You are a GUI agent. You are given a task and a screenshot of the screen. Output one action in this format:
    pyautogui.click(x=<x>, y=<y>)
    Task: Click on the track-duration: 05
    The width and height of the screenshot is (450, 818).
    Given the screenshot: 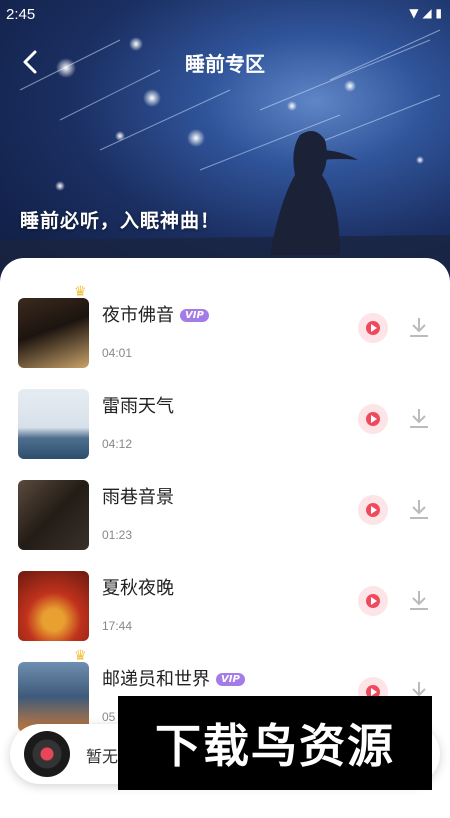 What is the action you would take?
    pyautogui.click(x=109, y=717)
    